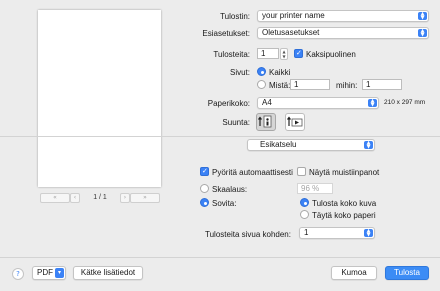 This screenshot has height=291, width=440. Describe the element at coordinates (310, 84) in the screenshot. I see `pages-from-field: 1` at that location.